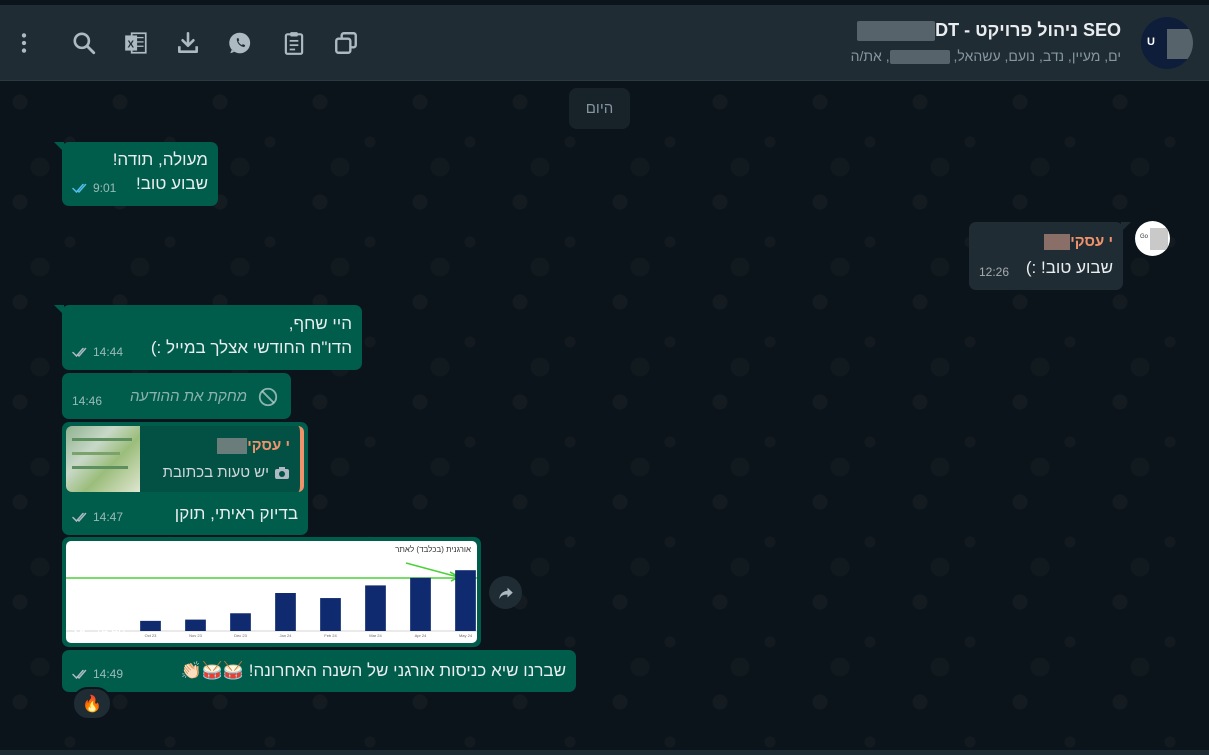  Describe the element at coordinates (103, 459) in the screenshot. I see `quoted-image-thumbnail` at that location.